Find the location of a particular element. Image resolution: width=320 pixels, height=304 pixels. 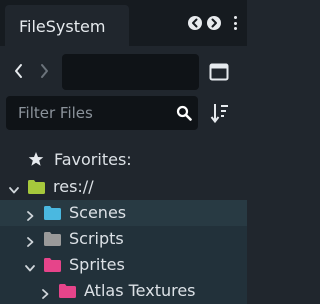

tree-root-label: res:// is located at coordinates (73, 186).